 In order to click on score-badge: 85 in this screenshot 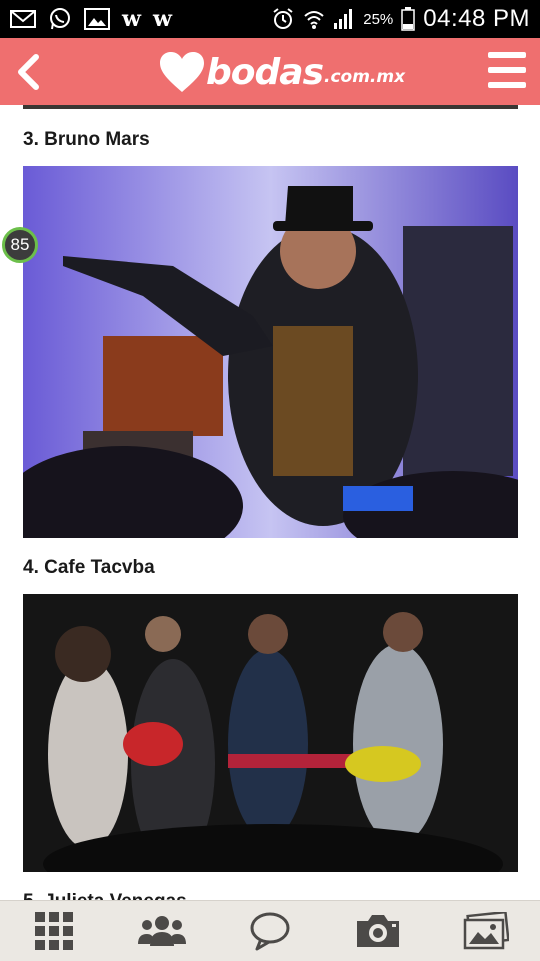, I will do `click(20, 245)`.